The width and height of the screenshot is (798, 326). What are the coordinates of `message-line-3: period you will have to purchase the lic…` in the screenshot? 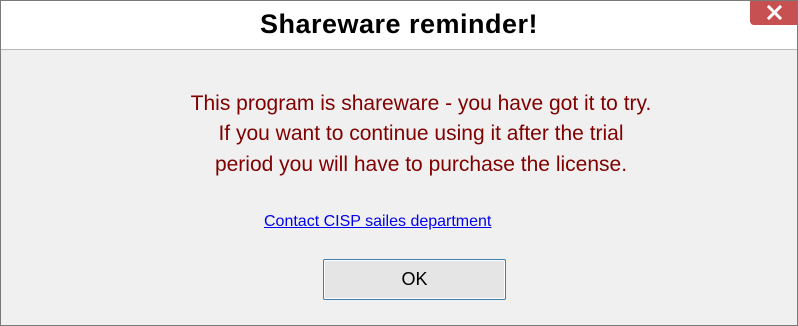 It's located at (421, 164).